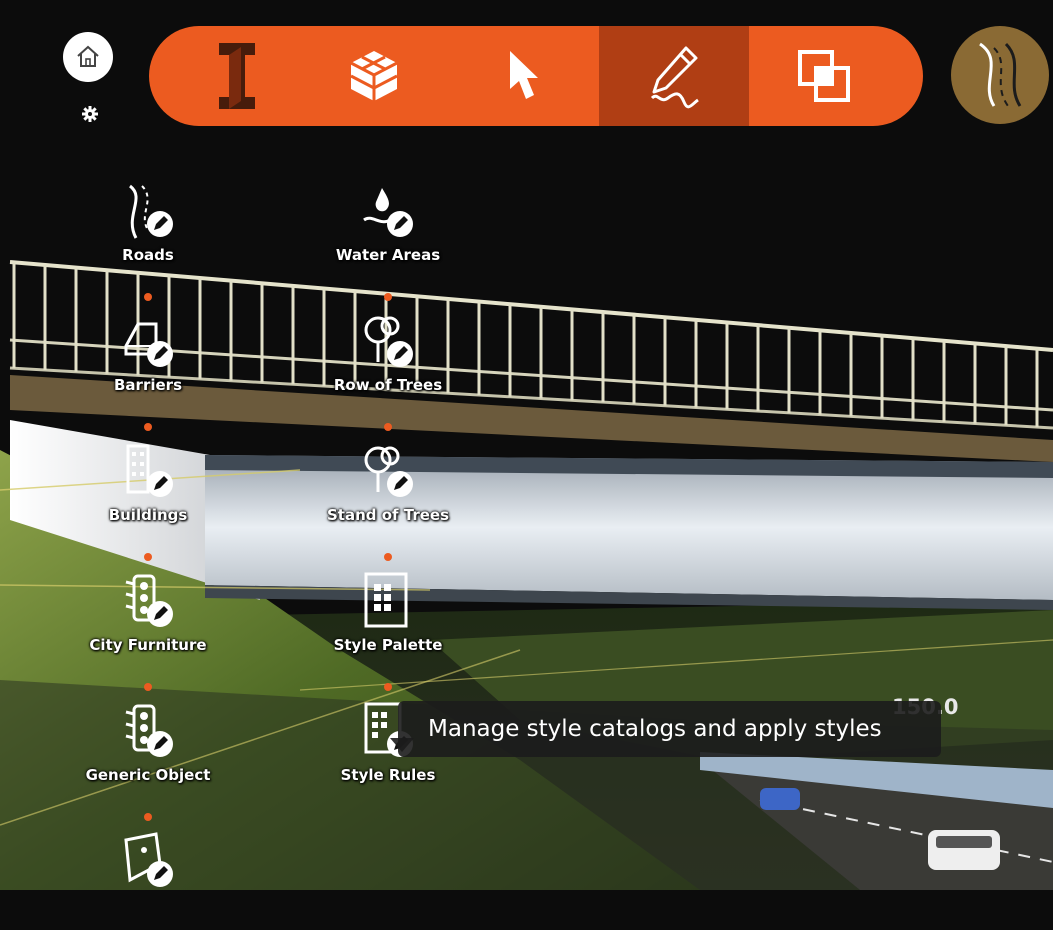 The height and width of the screenshot is (930, 1053). I want to click on water-edit-icon, so click(388, 212).